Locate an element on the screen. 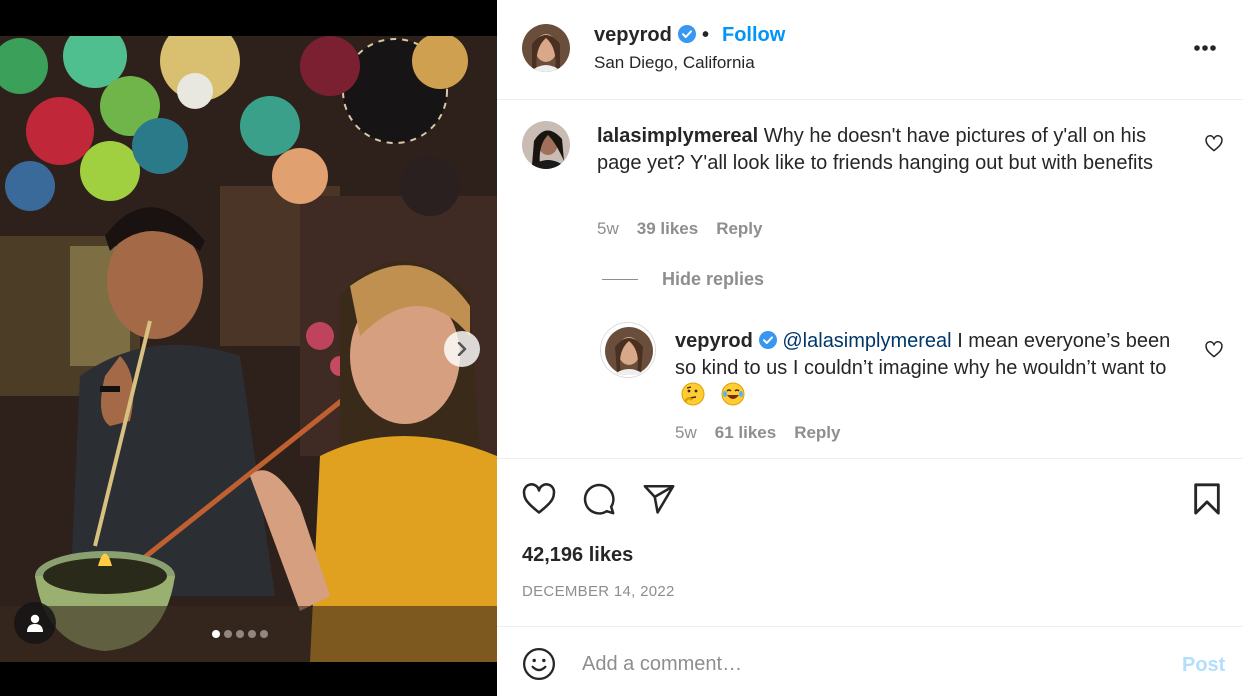 The image size is (1243, 696). chevron-right-icon is located at coordinates (462, 349).